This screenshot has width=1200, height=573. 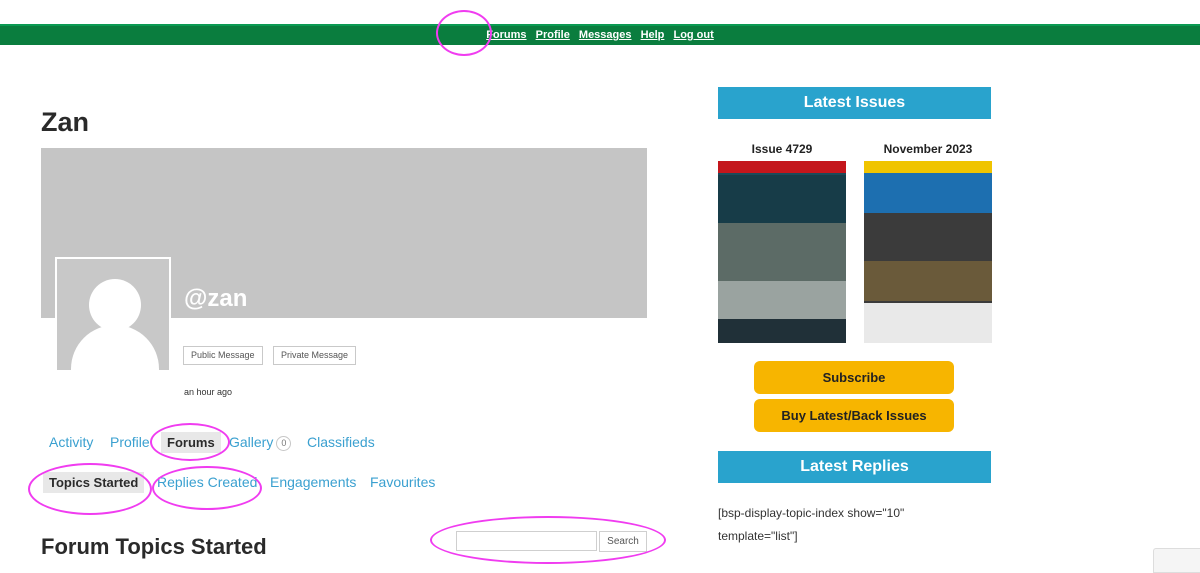 What do you see at coordinates (115, 347) in the screenshot?
I see `avatar-body-shape` at bounding box center [115, 347].